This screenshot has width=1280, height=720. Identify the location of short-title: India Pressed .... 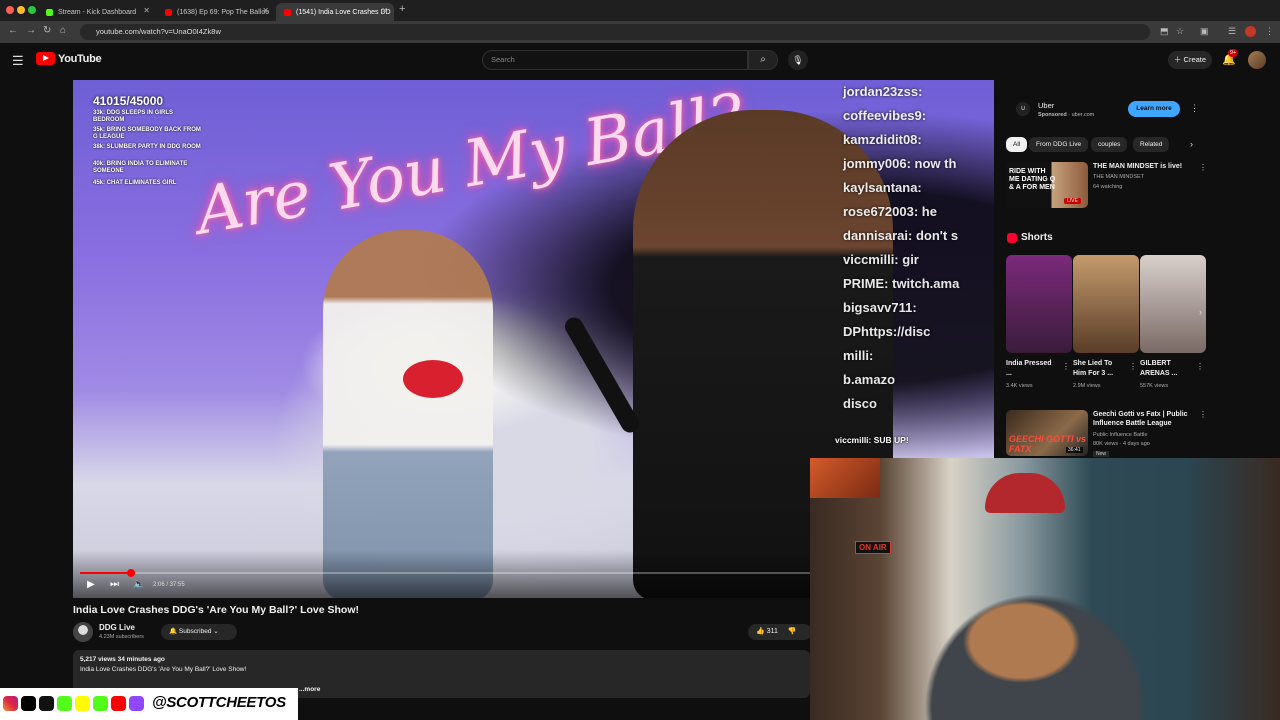
(1032, 369).